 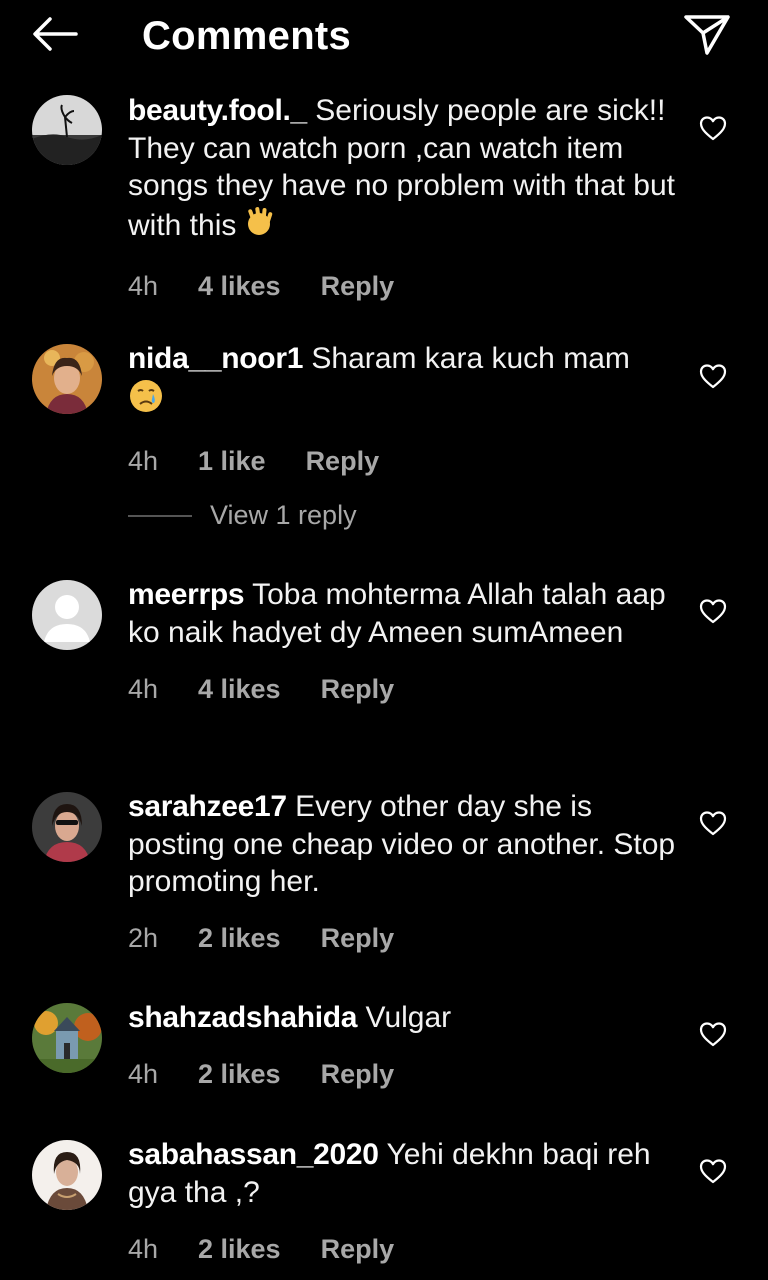 I want to click on view-replies-label: View 1 reply, so click(x=283, y=515).